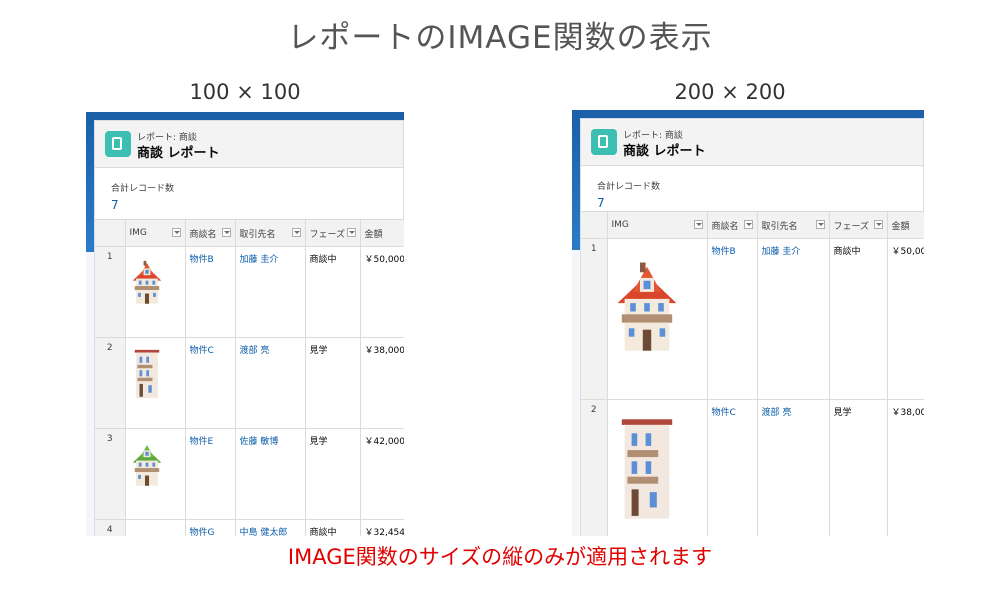  I want to click on page-title: レポートのIMAGE関数の表示, so click(500, 38).